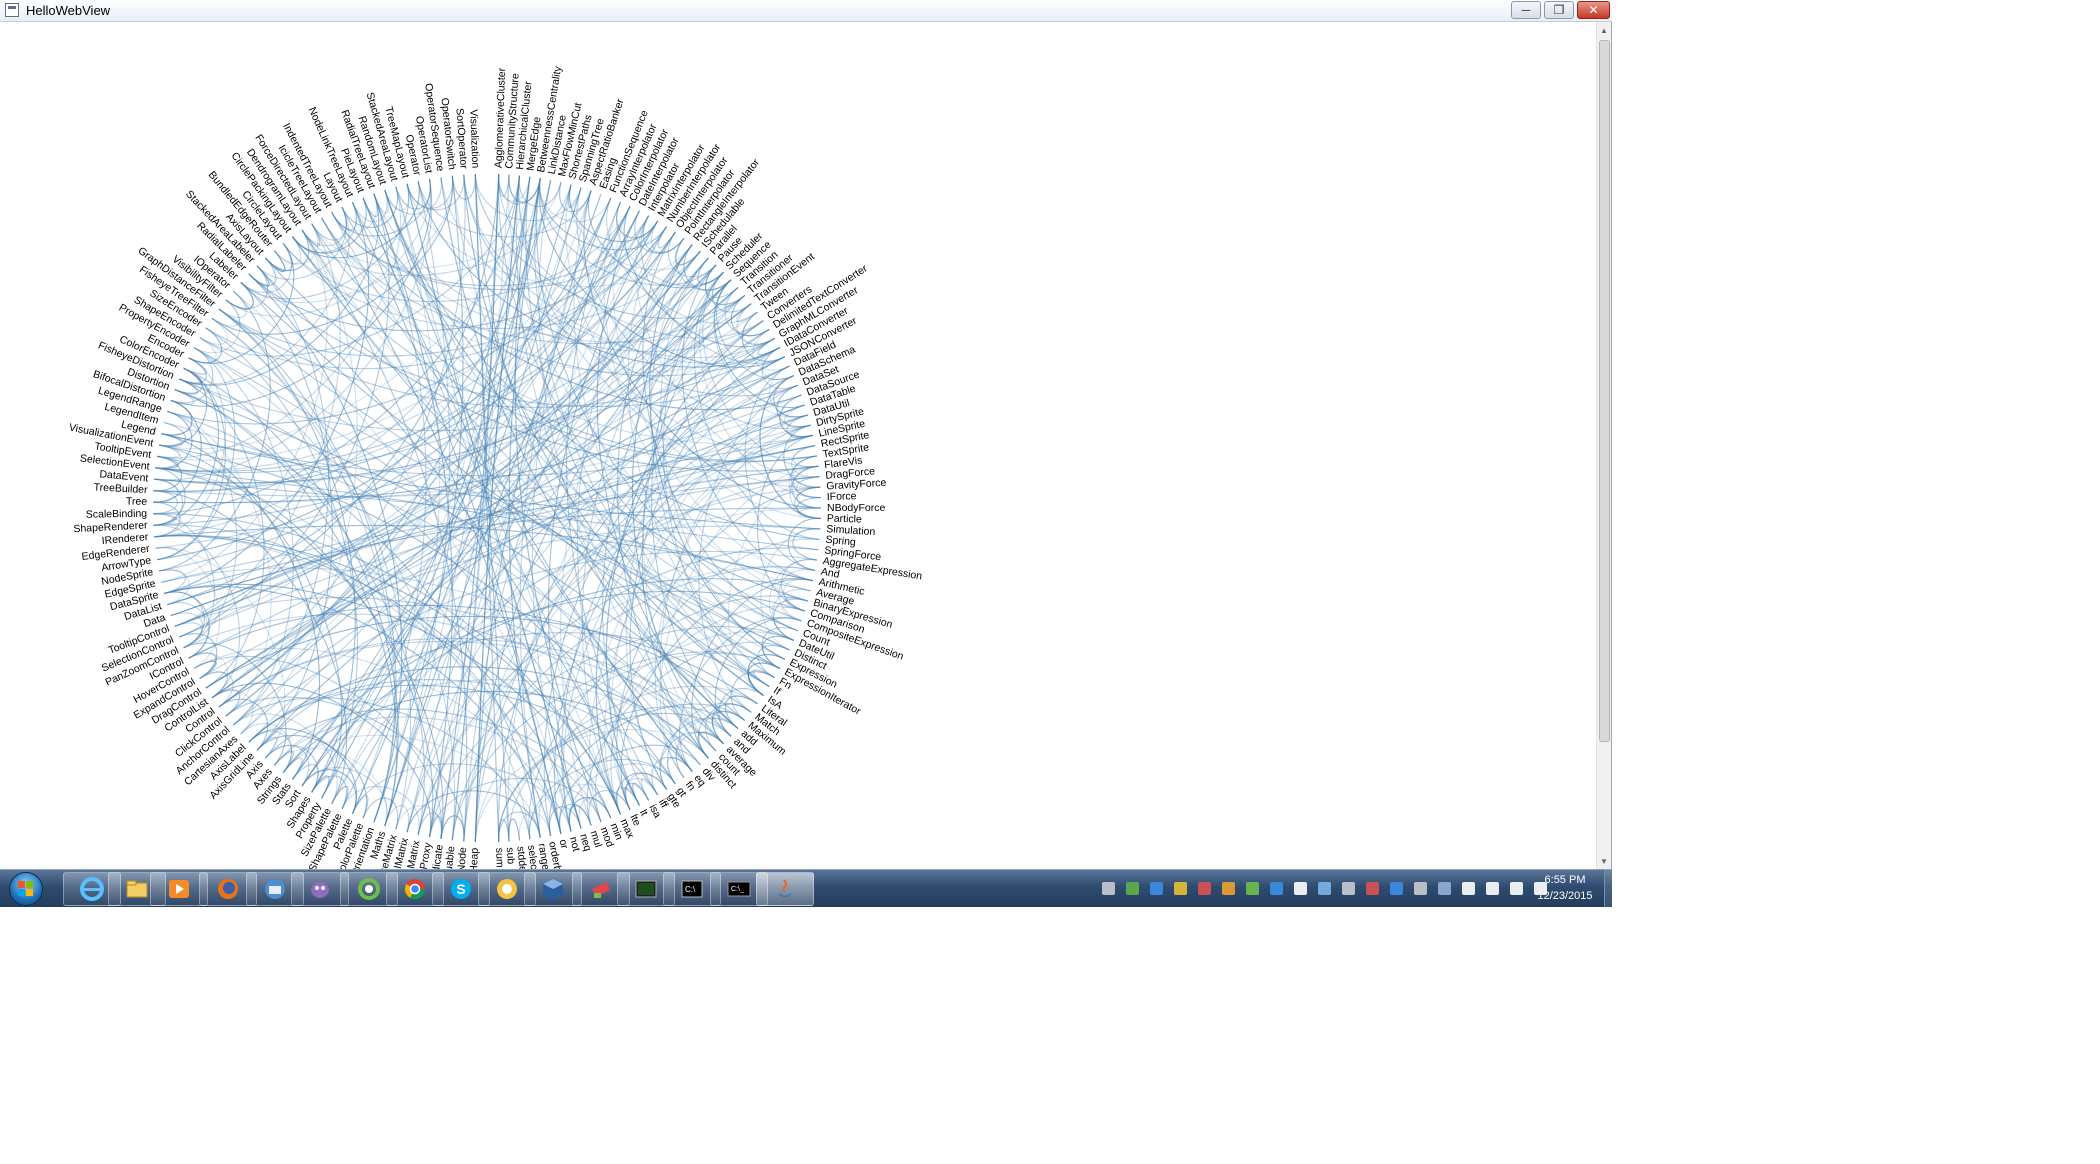  I want to click on start-button, so click(26, 889).